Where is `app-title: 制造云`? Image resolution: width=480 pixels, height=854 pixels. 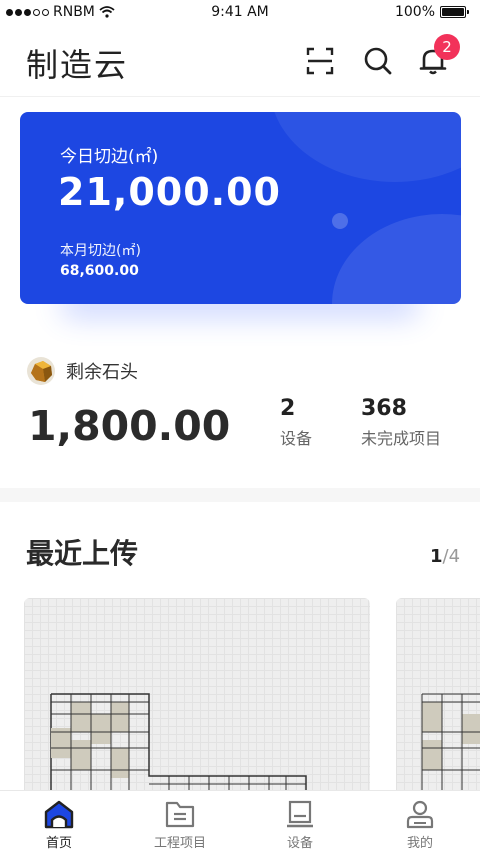
app-title: 制造云 is located at coordinates (77, 65).